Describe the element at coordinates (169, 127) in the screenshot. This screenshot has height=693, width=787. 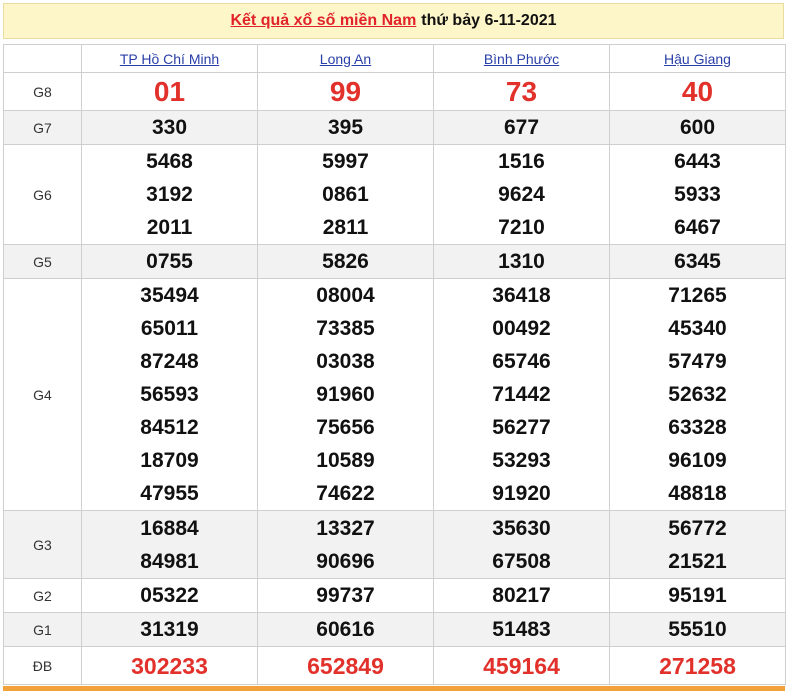
I see `prize-cell: 330` at that location.